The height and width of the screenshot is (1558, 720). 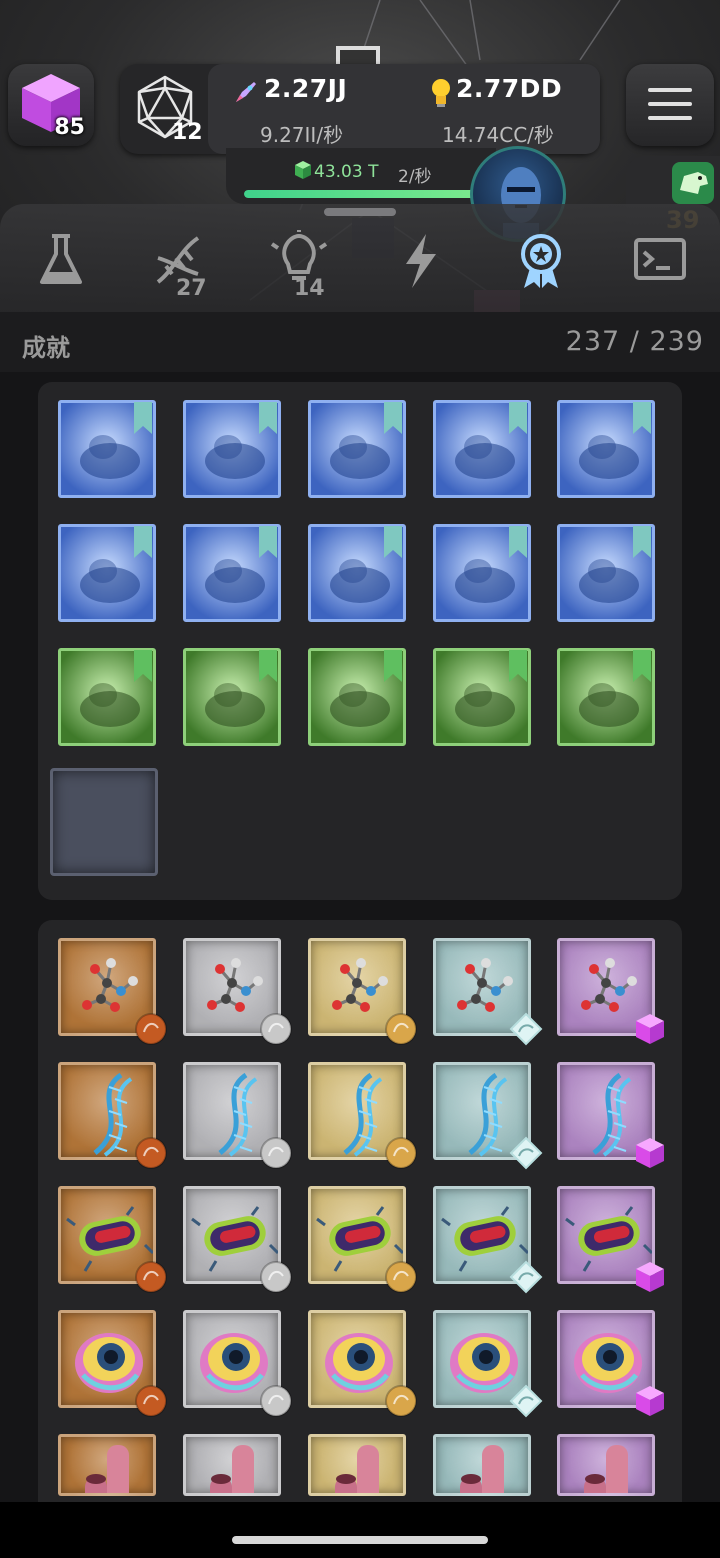 What do you see at coordinates (488, 1364) in the screenshot?
I see `collection-tile-cell-diamond` at bounding box center [488, 1364].